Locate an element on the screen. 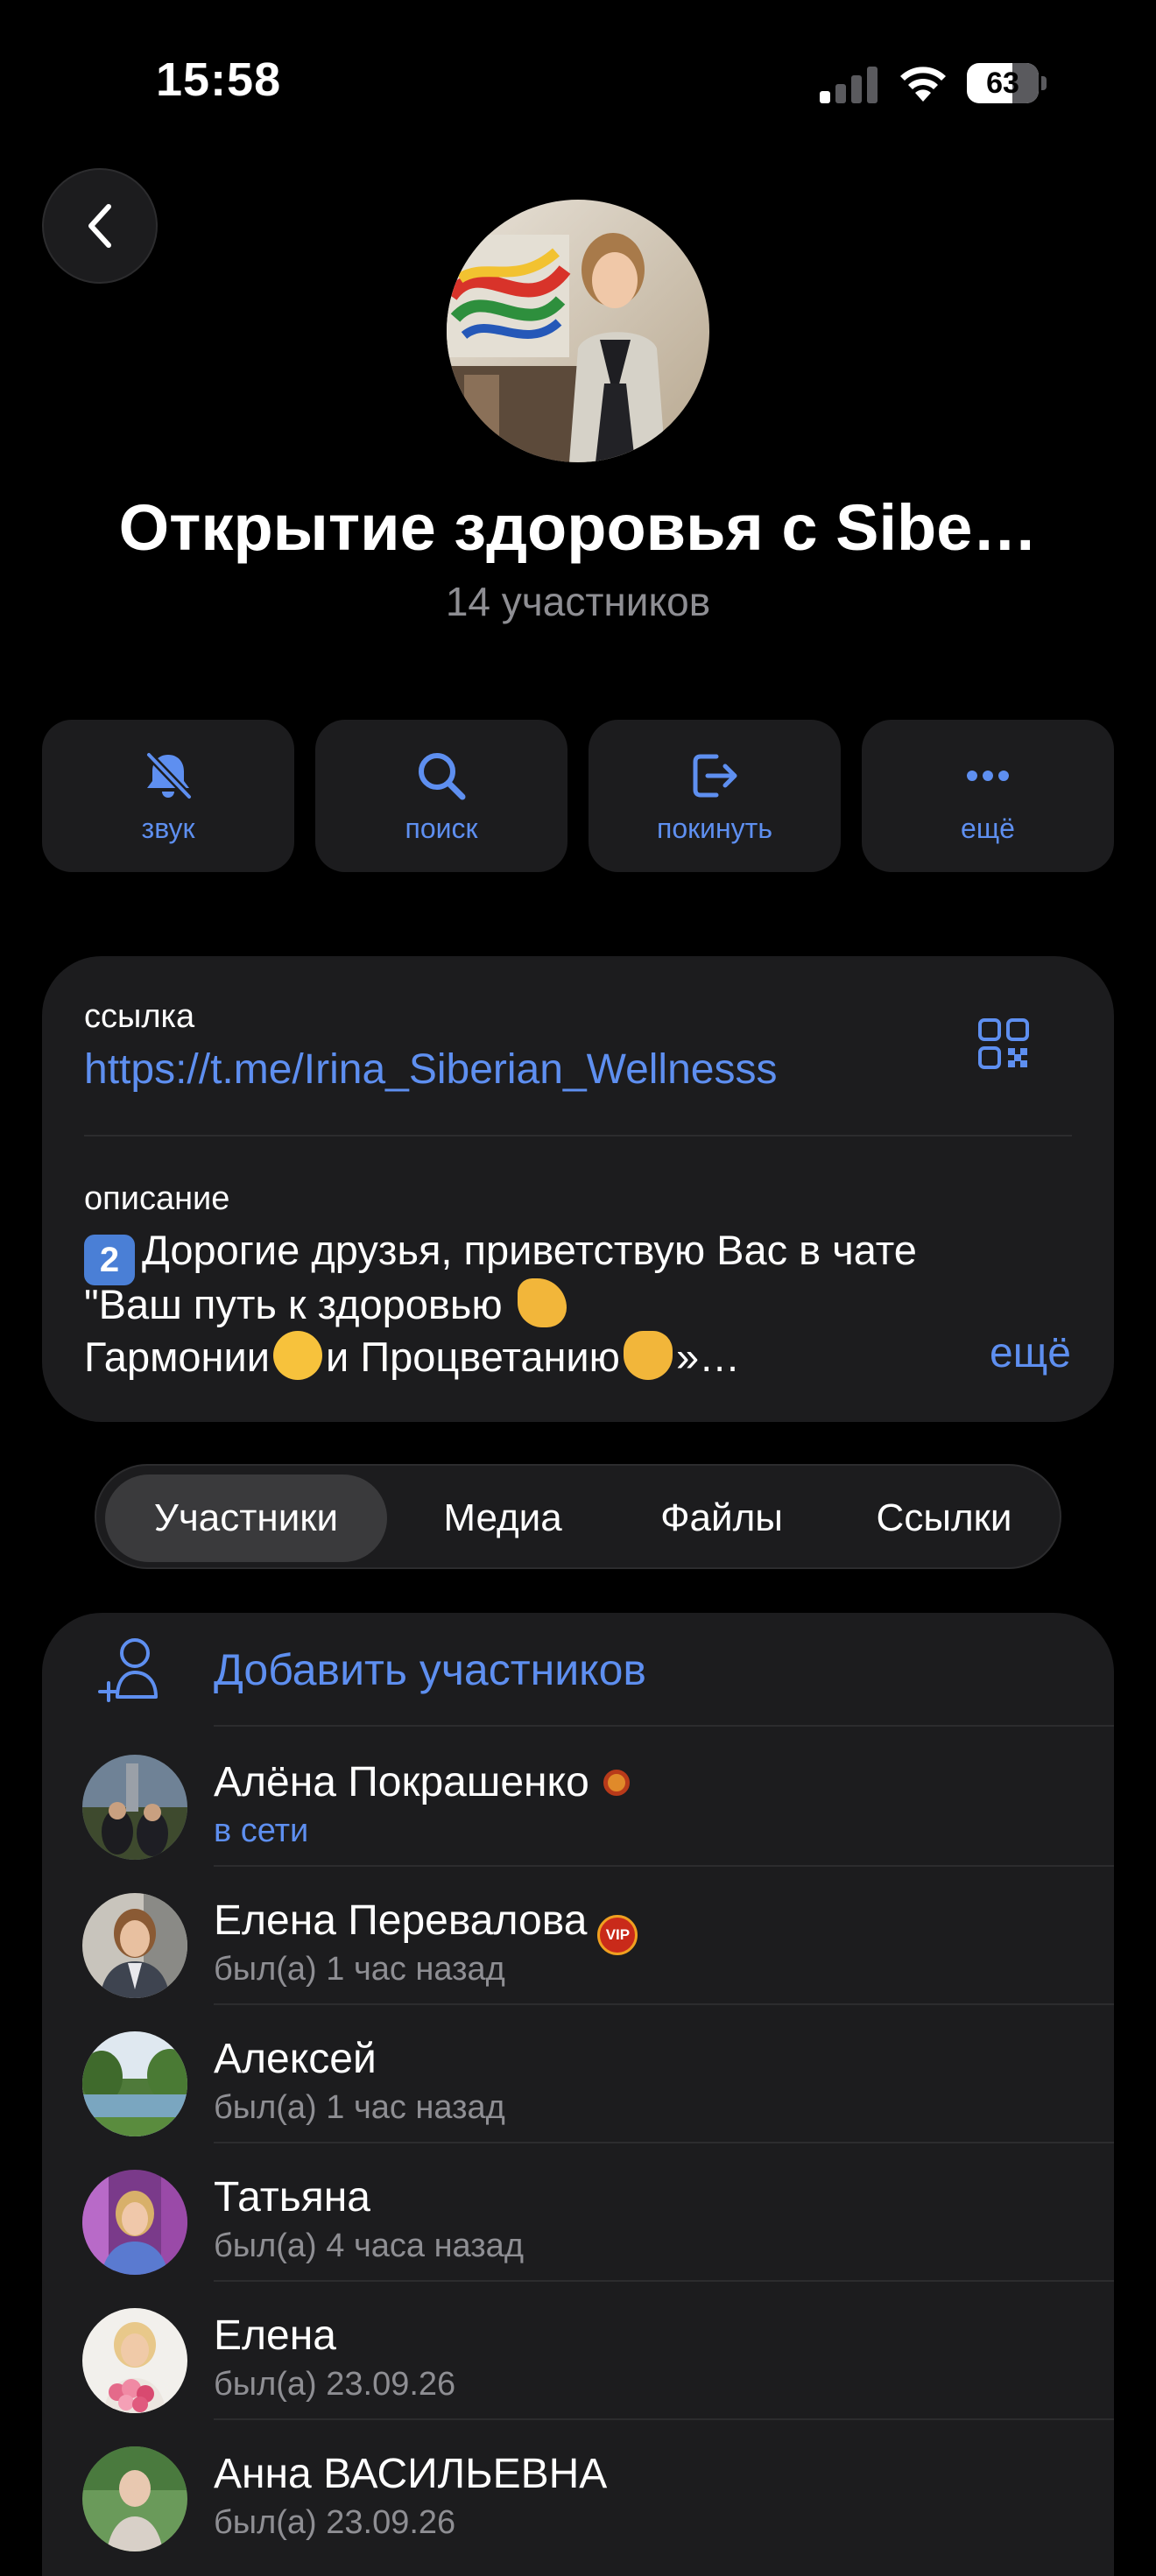  chevron-left-icon is located at coordinates (99, 226).